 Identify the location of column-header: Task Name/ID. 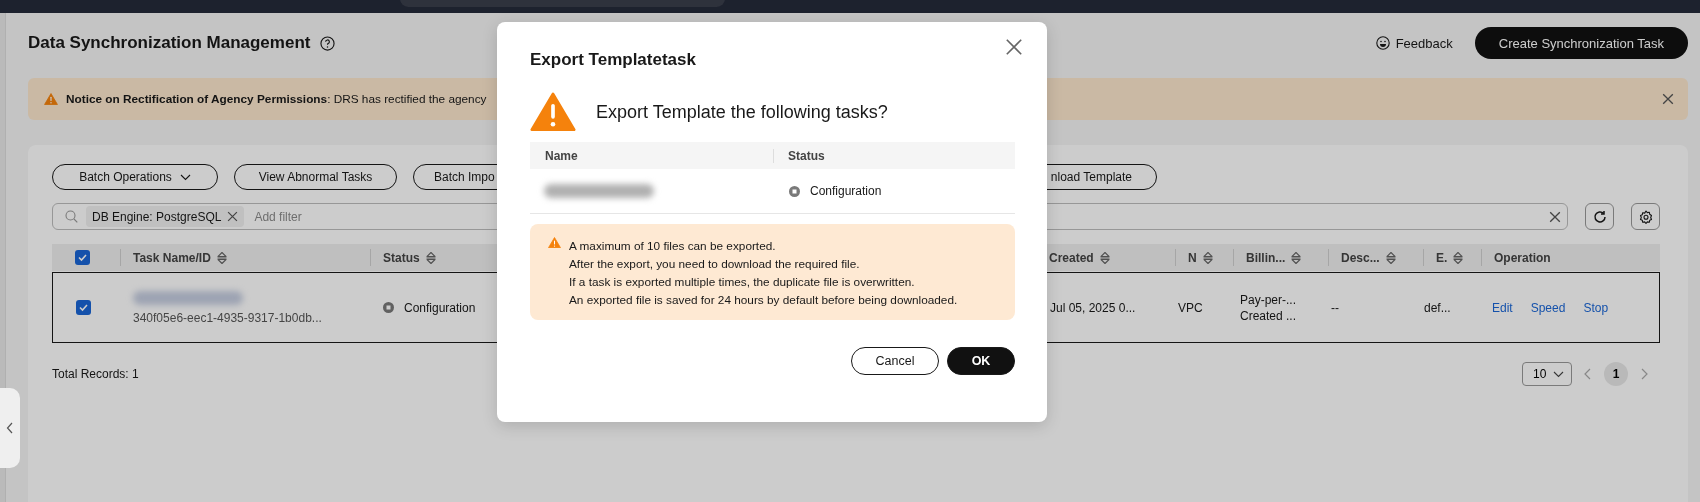
(174, 257).